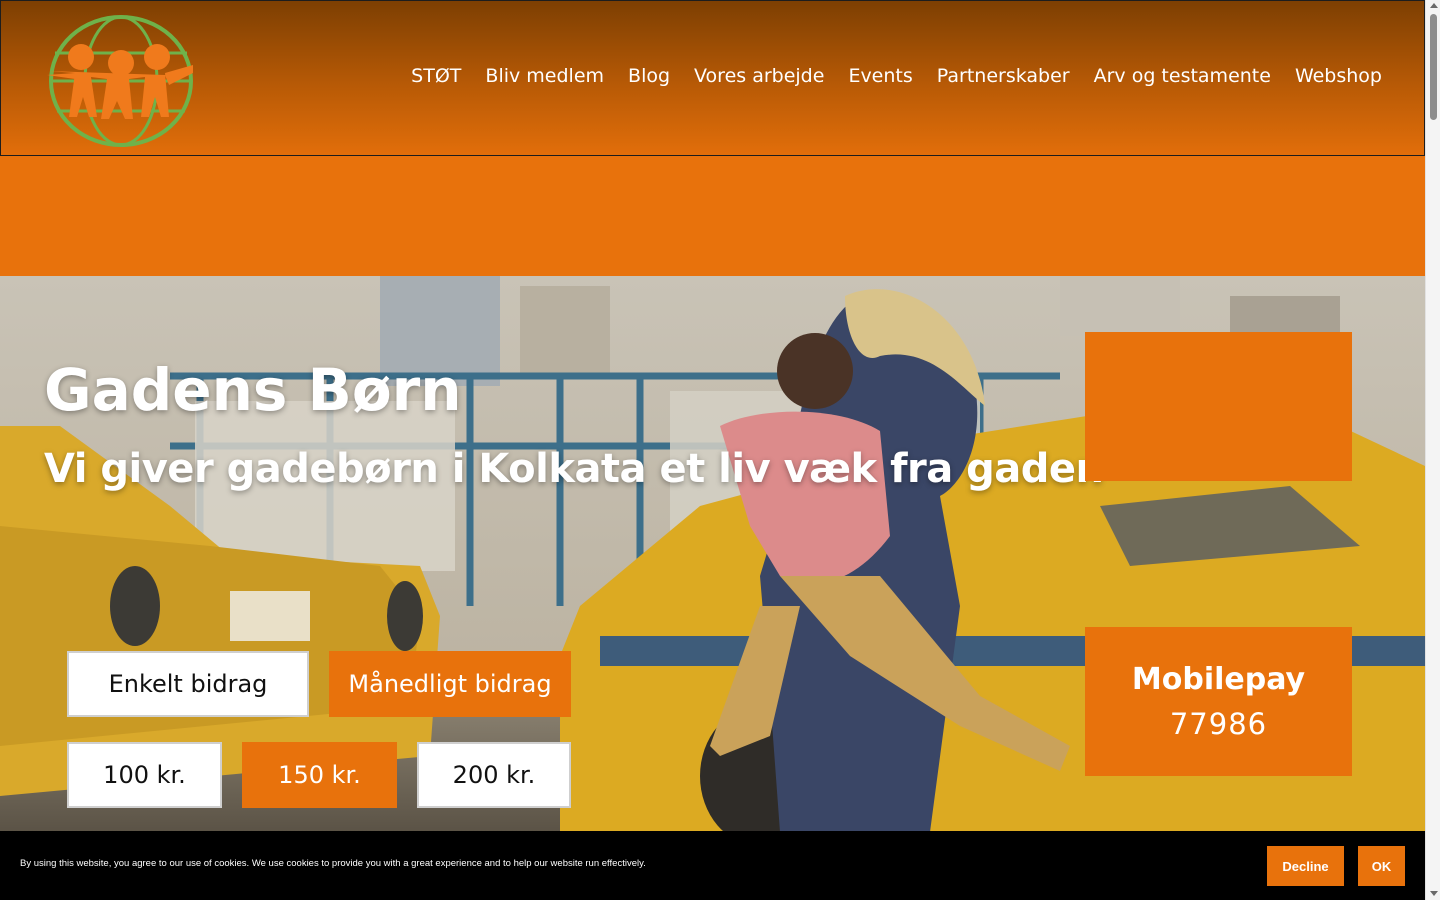 The width and height of the screenshot is (1440, 900). What do you see at coordinates (121, 81) in the screenshot?
I see `logo-icon` at bounding box center [121, 81].